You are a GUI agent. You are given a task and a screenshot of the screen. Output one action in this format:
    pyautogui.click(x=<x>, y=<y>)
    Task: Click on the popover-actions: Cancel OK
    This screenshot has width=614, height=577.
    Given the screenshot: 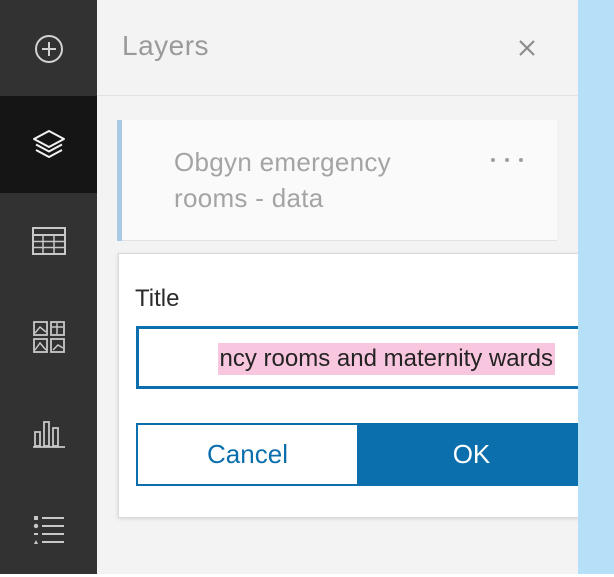 What is the action you would take?
    pyautogui.click(x=360, y=454)
    